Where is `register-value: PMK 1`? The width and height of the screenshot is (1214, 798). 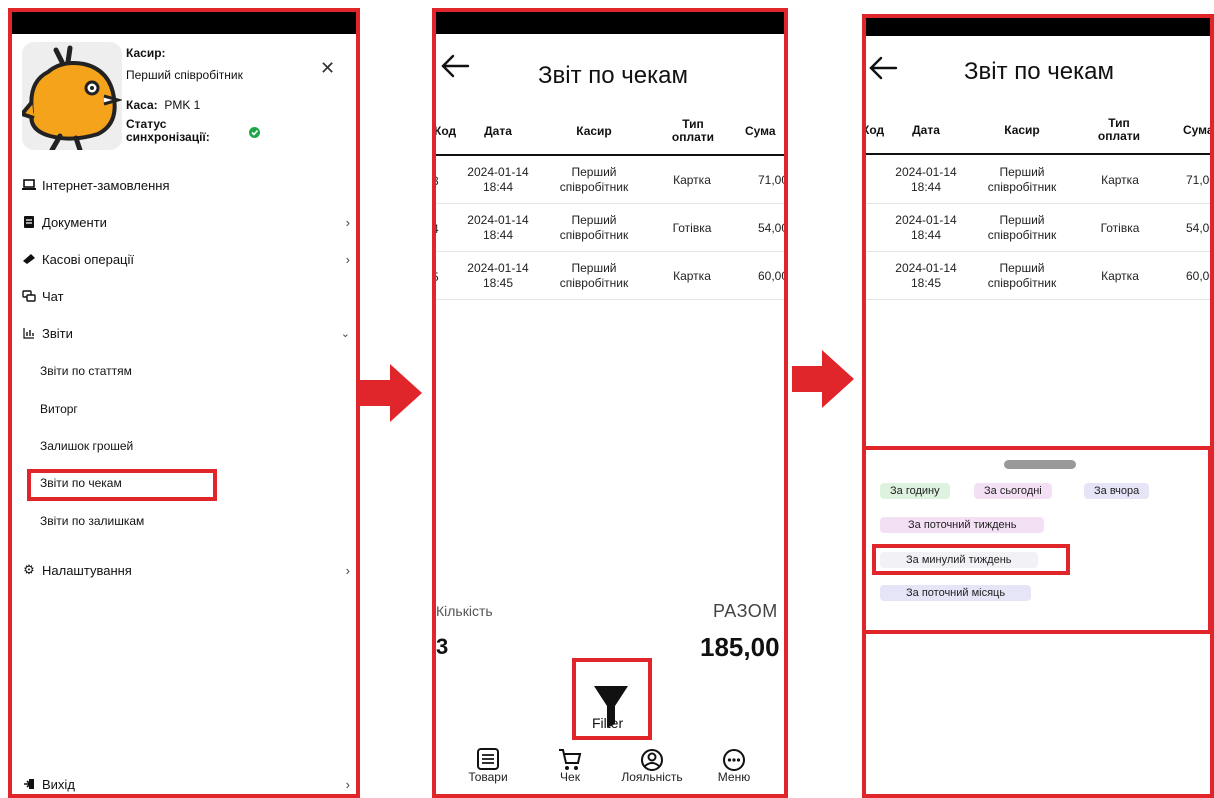 register-value: PMK 1 is located at coordinates (182, 105).